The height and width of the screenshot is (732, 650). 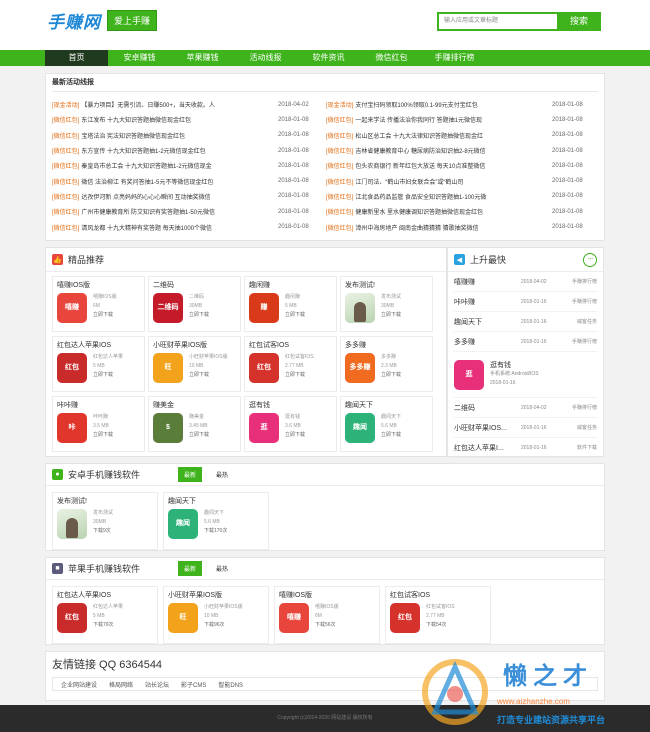 What do you see at coordinates (168, 368) in the screenshot?
I see `app-icon: 旺` at bounding box center [168, 368].